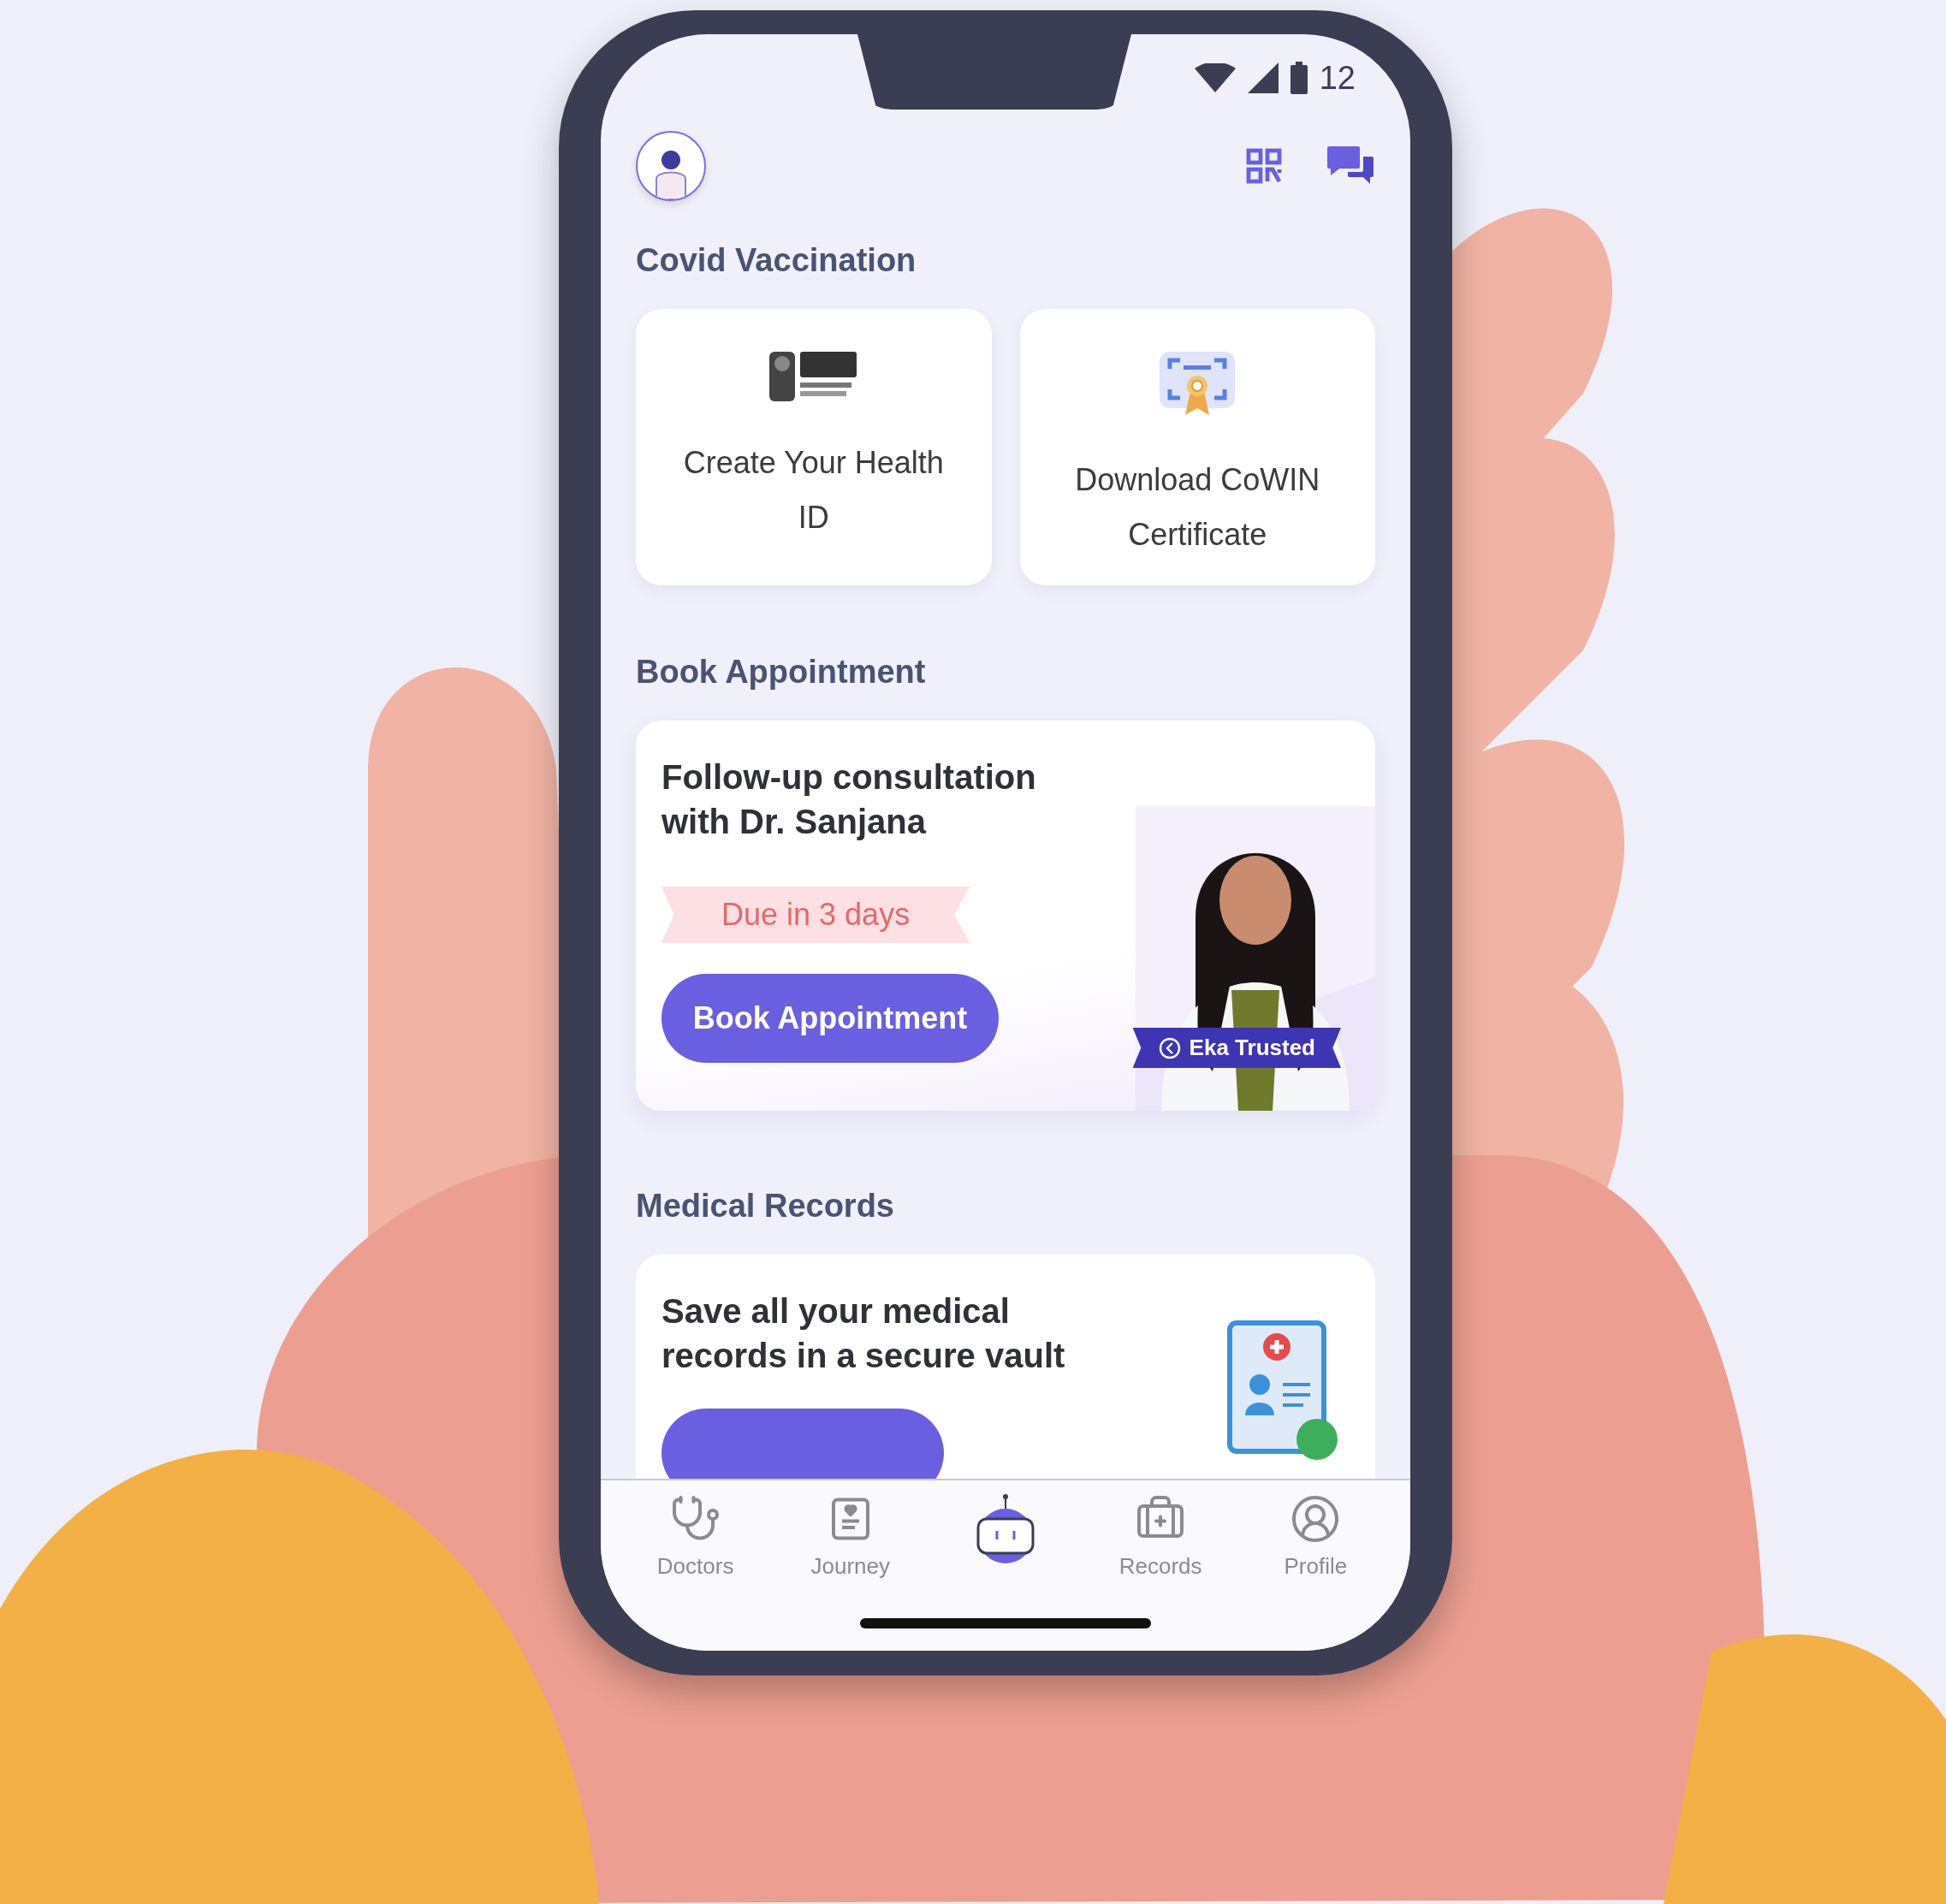 The height and width of the screenshot is (1904, 1946). What do you see at coordinates (830, 1019) in the screenshot?
I see `book-appointment-button: Book Appointment` at bounding box center [830, 1019].